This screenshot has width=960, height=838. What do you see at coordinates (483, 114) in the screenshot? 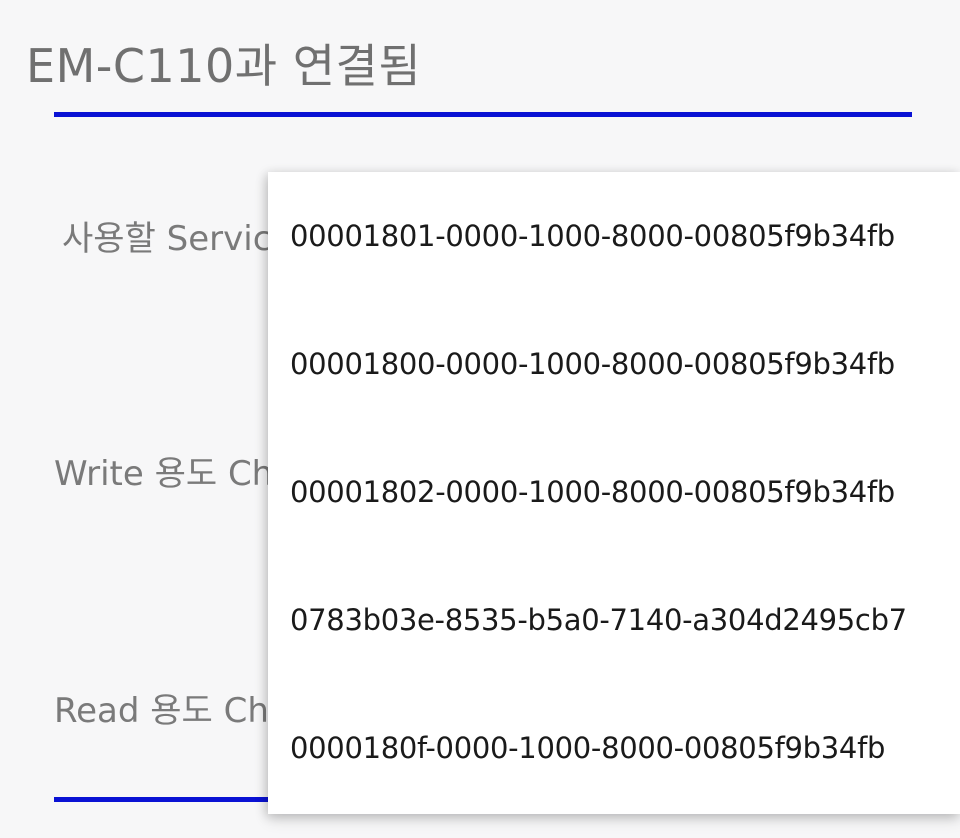
I see `title-underline` at bounding box center [483, 114].